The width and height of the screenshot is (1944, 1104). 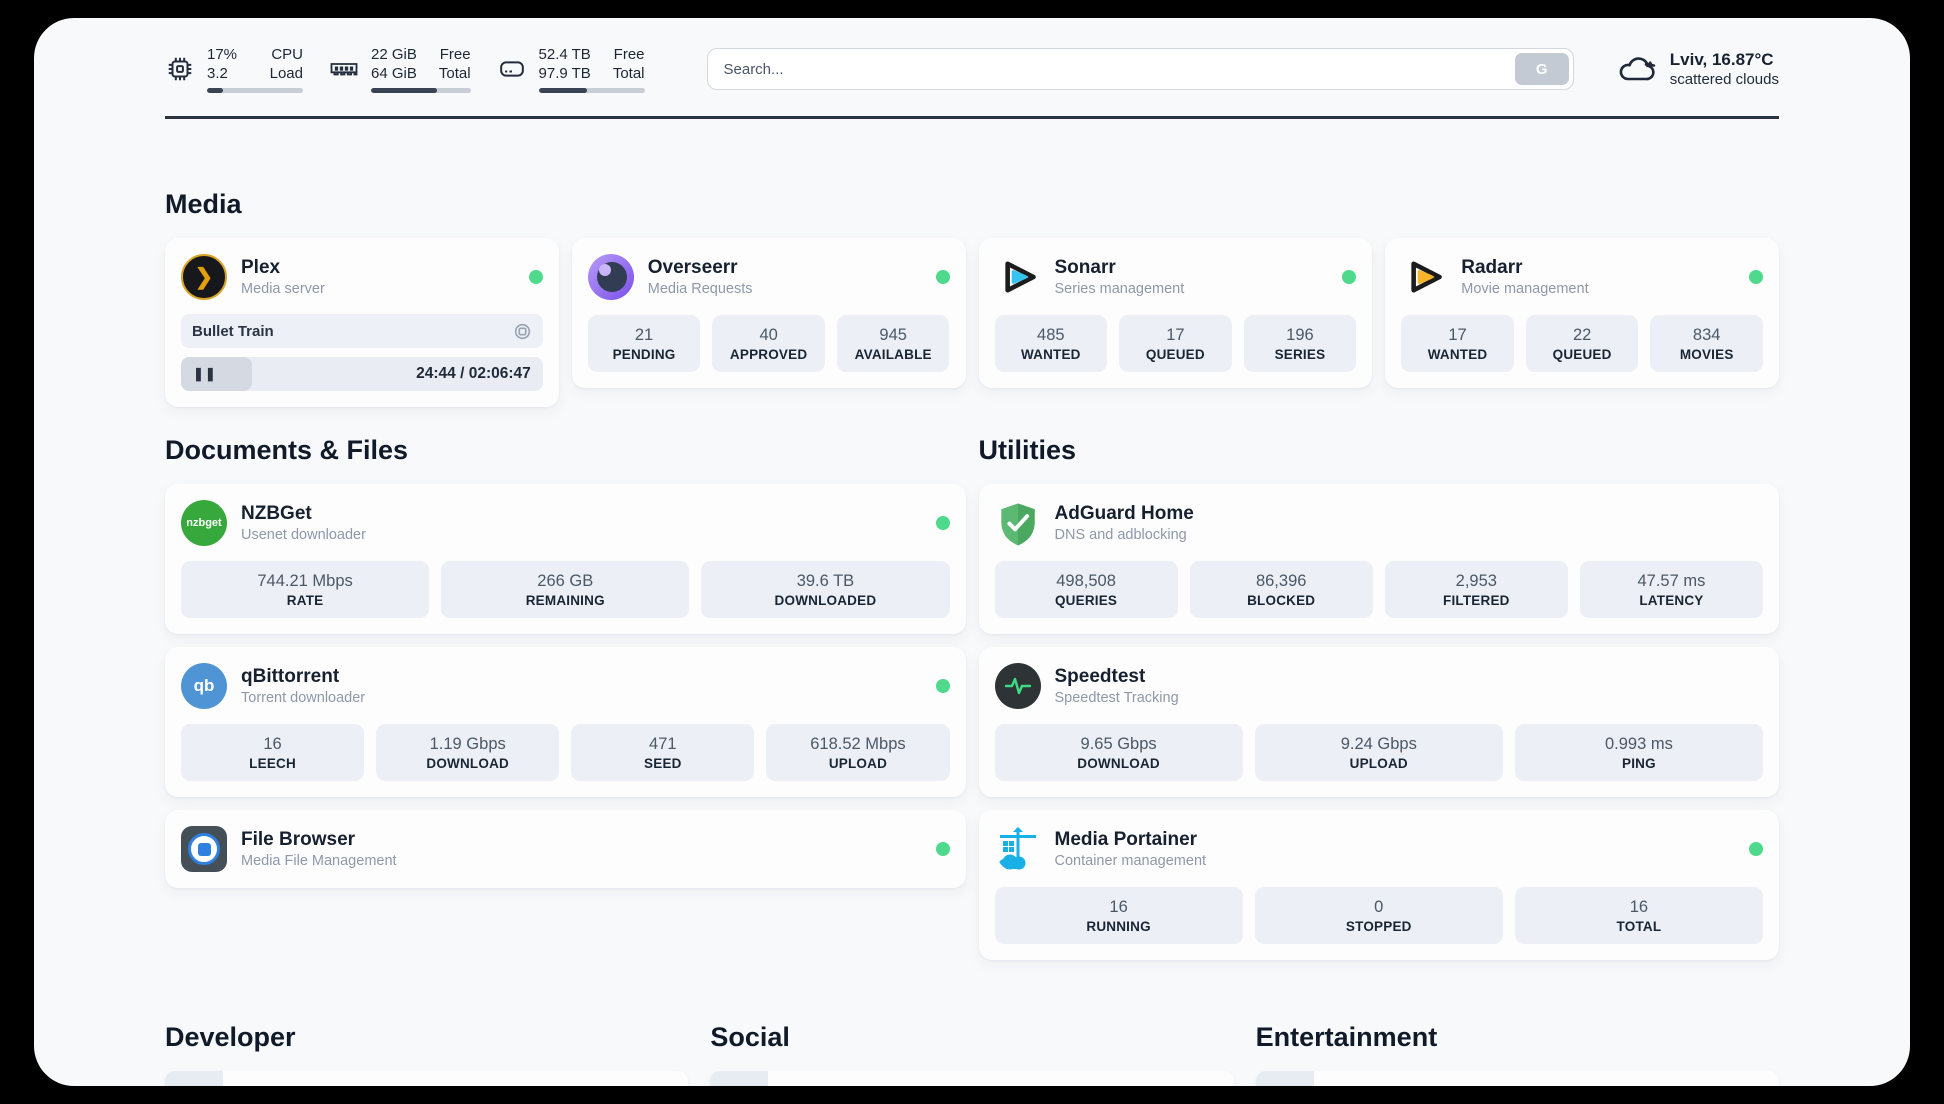 I want to click on nzbget-wordmark: nzbget, so click(x=204, y=523).